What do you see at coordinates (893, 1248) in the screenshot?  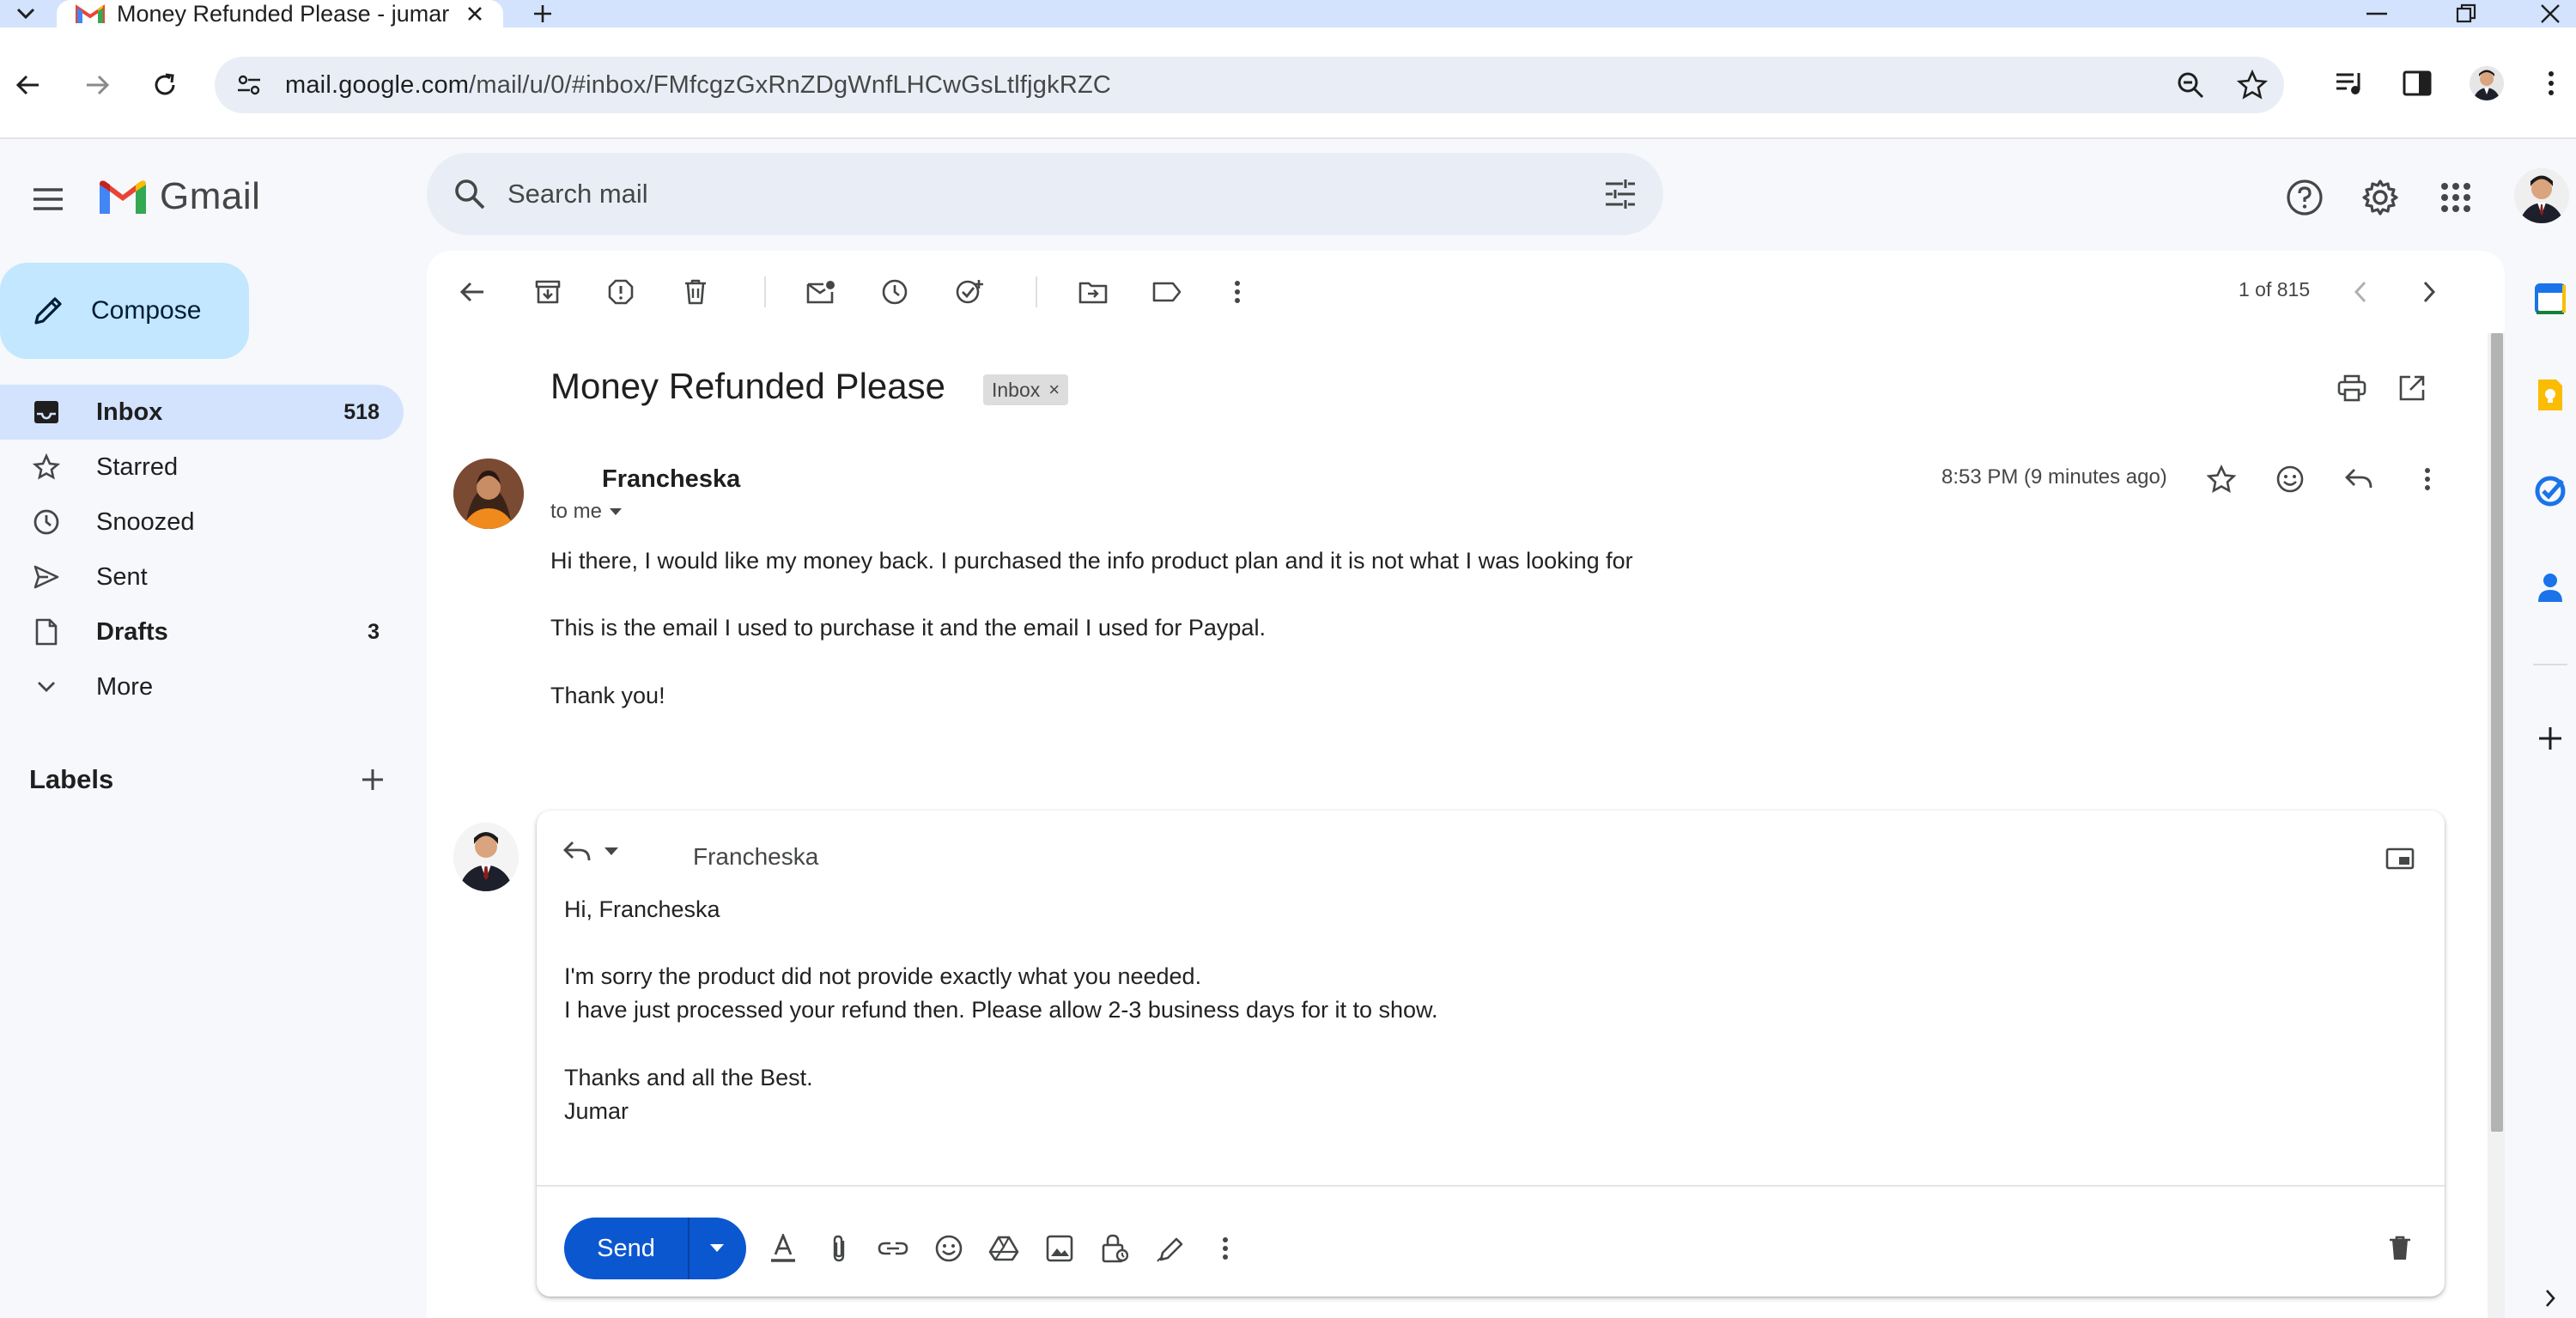 I see `insert-link-icon` at bounding box center [893, 1248].